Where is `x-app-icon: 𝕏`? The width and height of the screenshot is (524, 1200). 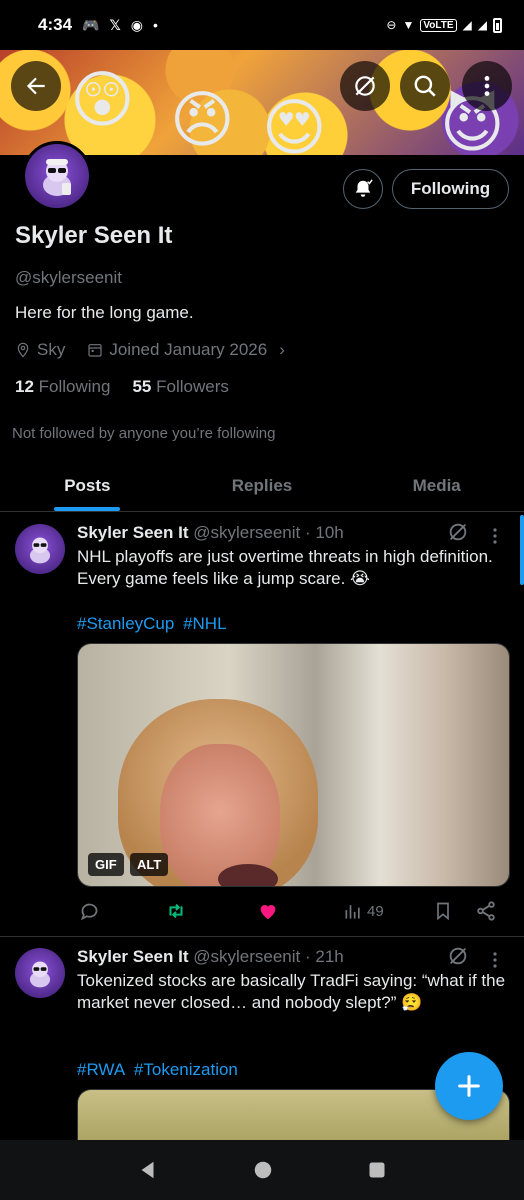
x-app-icon: 𝕏 is located at coordinates (115, 24).